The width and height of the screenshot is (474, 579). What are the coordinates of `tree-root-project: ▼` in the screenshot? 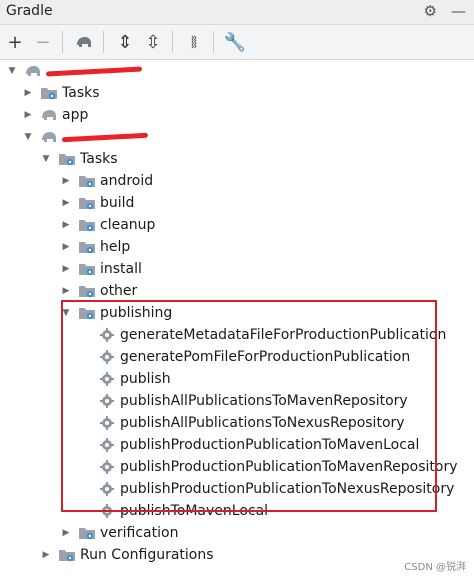 It's located at (237, 71).